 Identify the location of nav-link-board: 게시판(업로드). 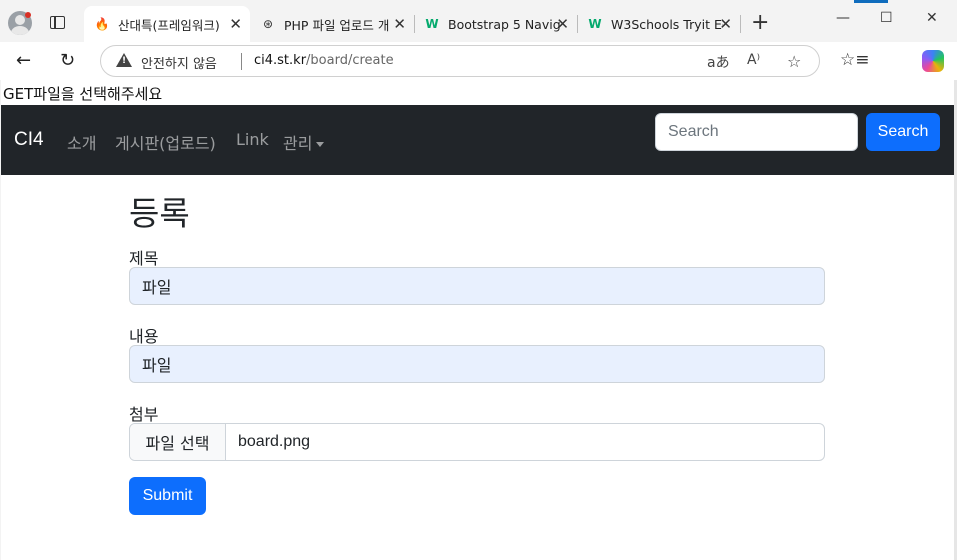
(165, 142).